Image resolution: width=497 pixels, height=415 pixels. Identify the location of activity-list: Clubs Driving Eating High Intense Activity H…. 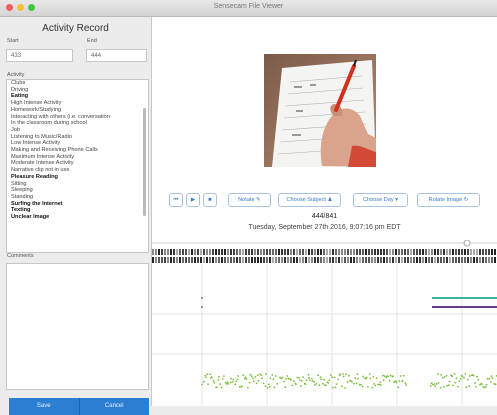
(77, 166).